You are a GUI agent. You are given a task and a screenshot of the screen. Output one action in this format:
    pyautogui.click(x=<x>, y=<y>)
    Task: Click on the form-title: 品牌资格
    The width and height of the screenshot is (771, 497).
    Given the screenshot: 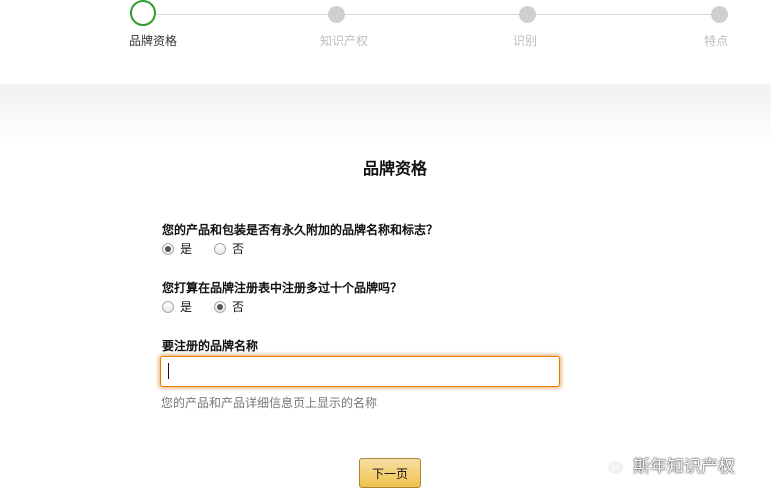 What is the action you would take?
    pyautogui.click(x=394, y=168)
    